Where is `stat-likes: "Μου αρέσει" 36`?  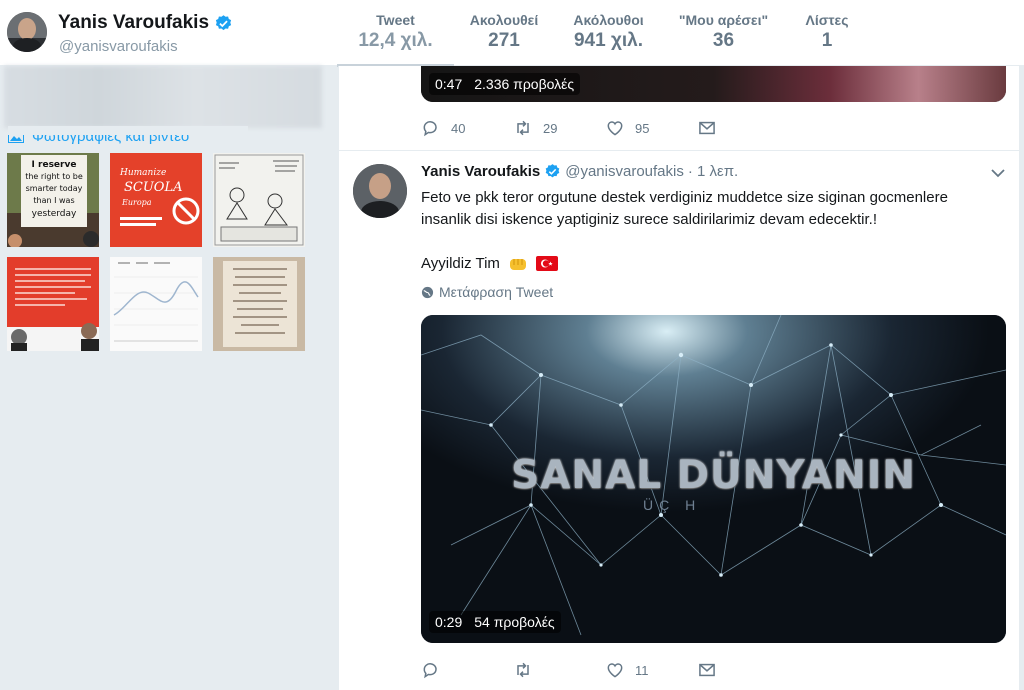 stat-likes: "Μου αρέσει" 36 is located at coordinates (723, 33).